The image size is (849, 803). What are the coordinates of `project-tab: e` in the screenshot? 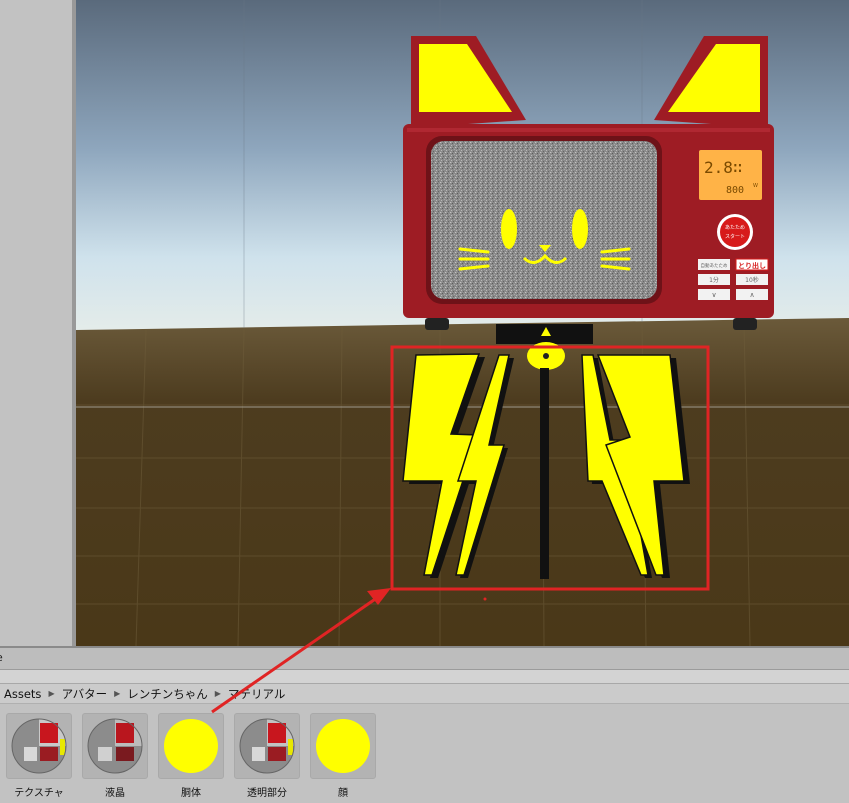 It's located at (1, 657).